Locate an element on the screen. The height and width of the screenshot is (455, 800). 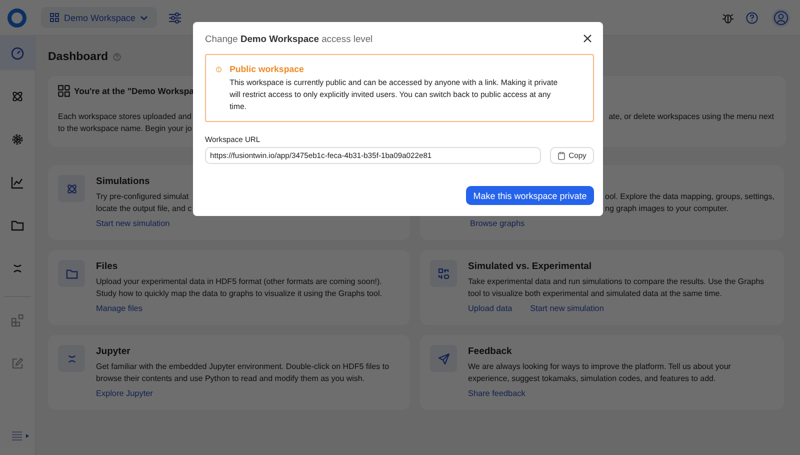
dialog-title: Change Demo Workspace access level is located at coordinates (289, 38).